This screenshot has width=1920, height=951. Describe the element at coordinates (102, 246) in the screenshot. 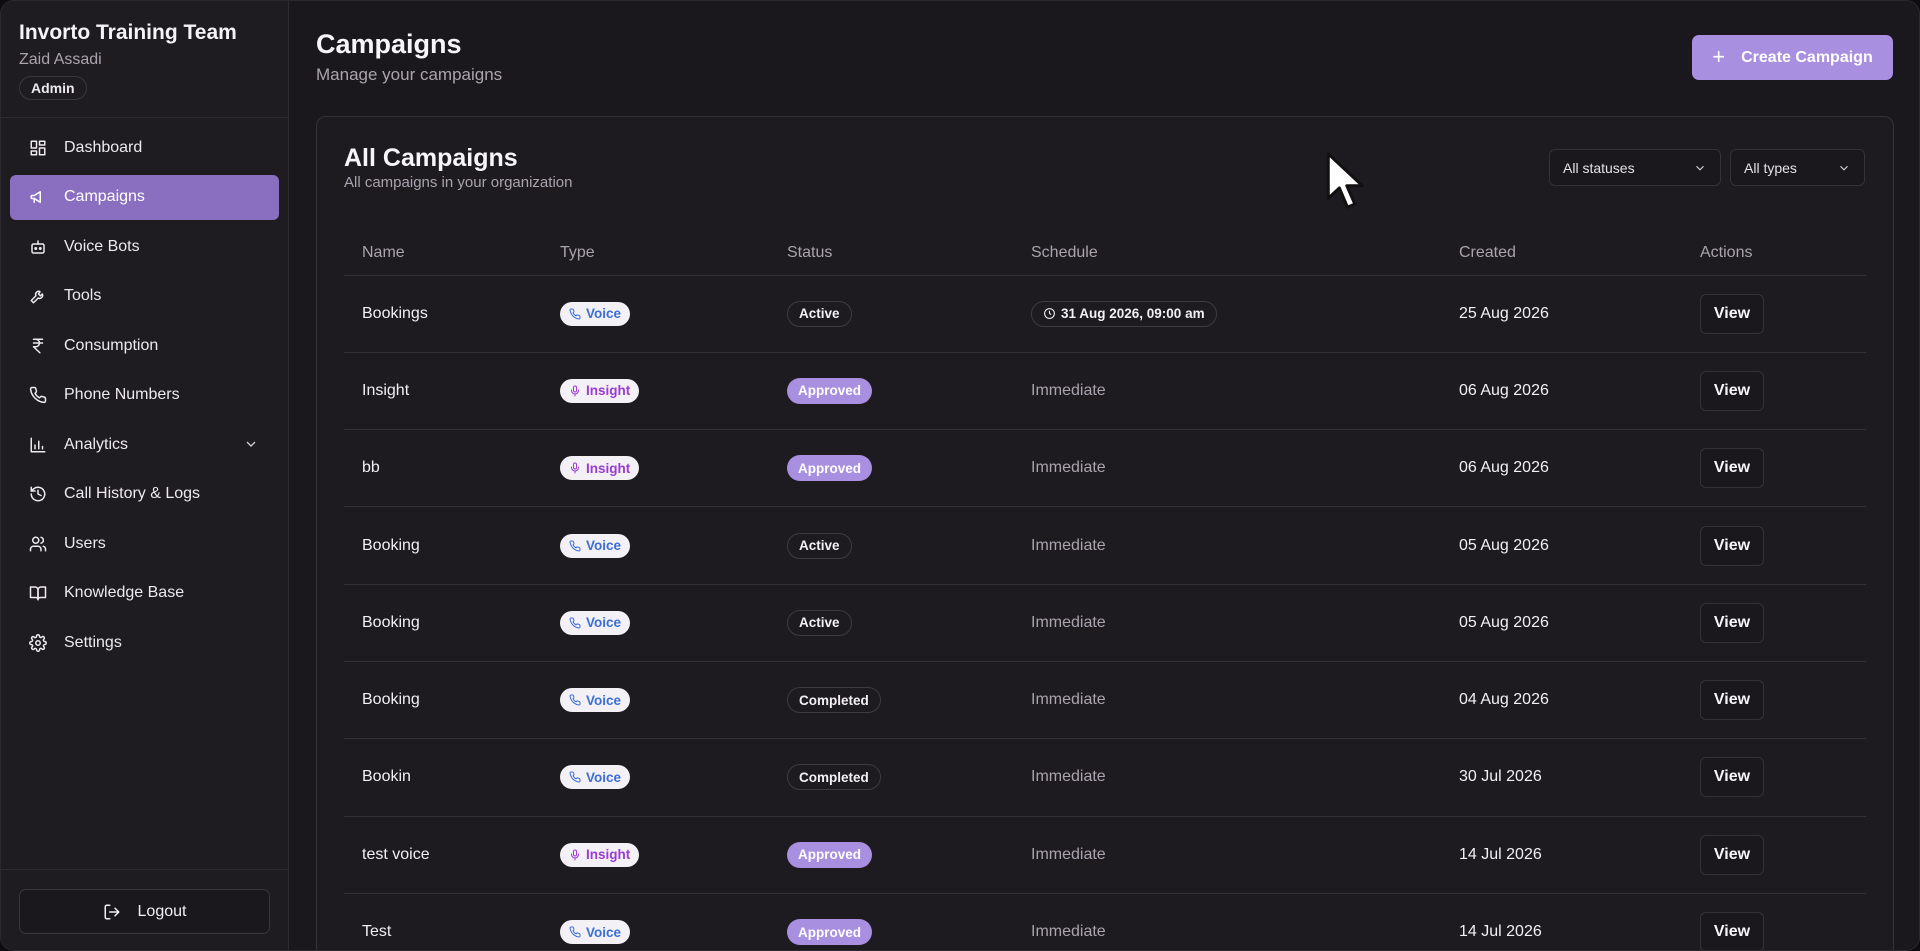

I see `sidebar-item-label: Voice Bots` at that location.